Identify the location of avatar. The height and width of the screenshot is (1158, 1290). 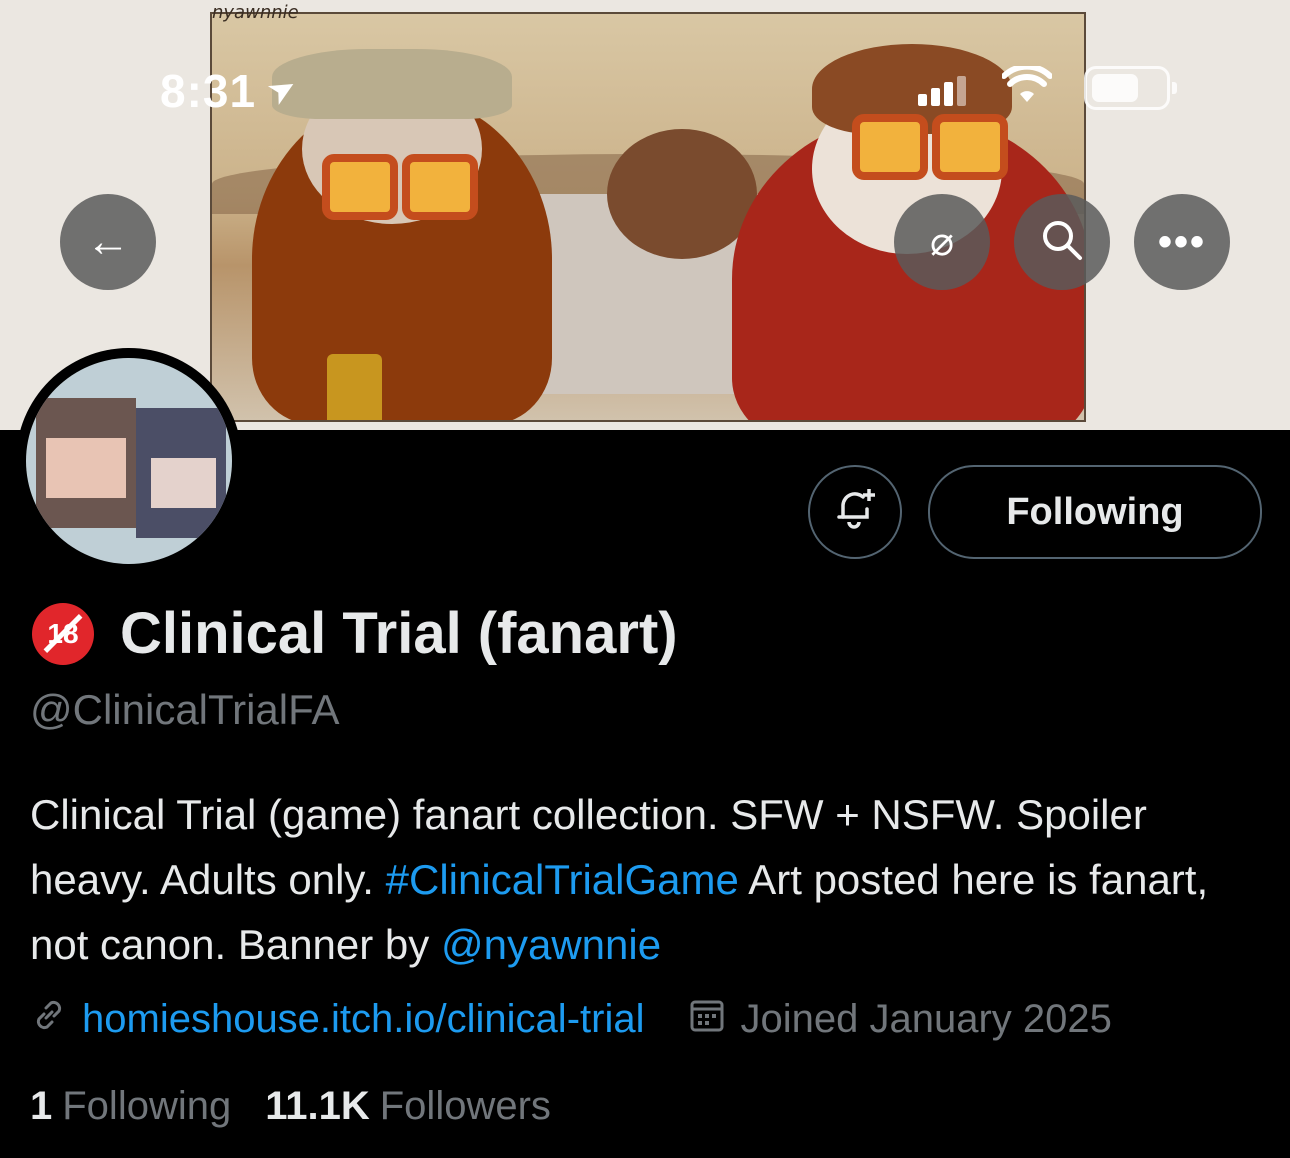
(129, 461).